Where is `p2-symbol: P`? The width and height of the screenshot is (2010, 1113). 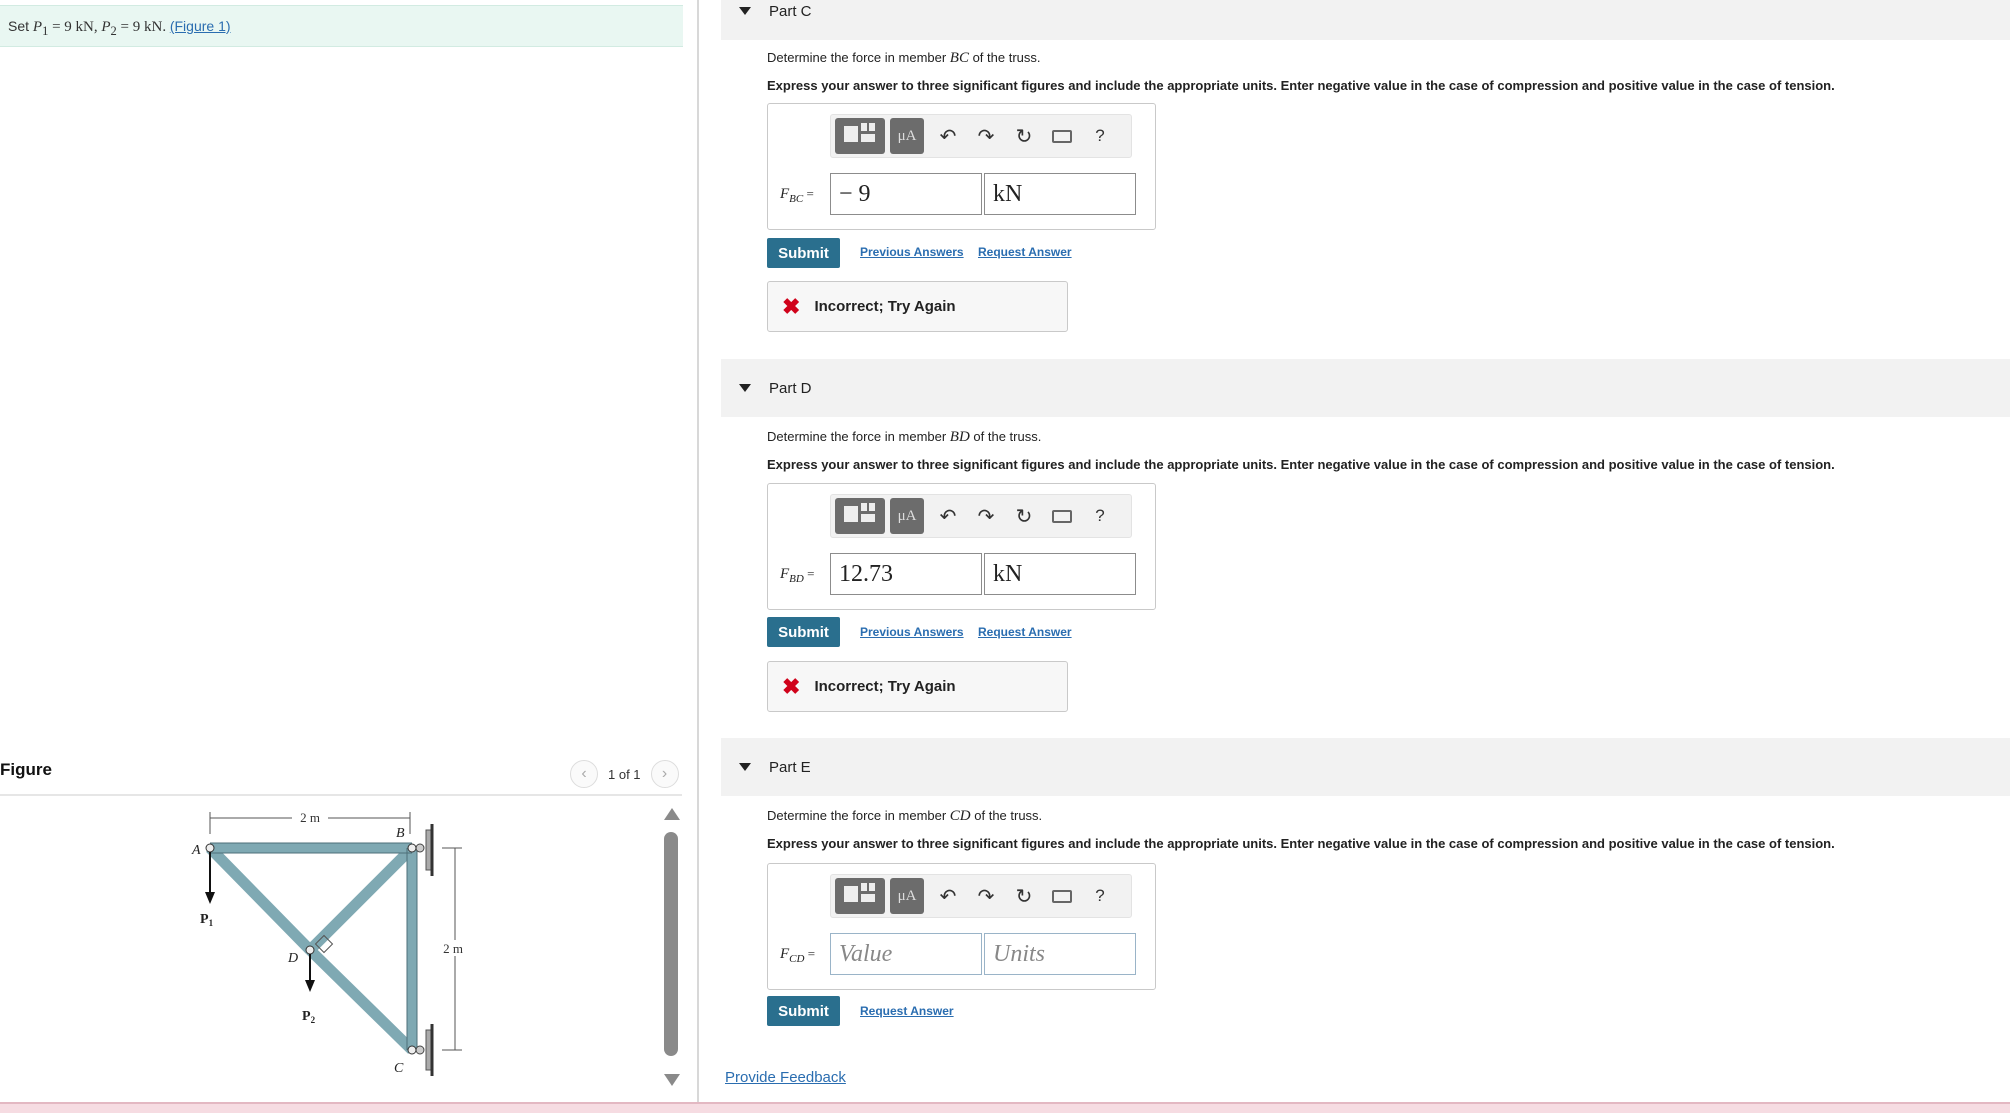 p2-symbol: P is located at coordinates (106, 27).